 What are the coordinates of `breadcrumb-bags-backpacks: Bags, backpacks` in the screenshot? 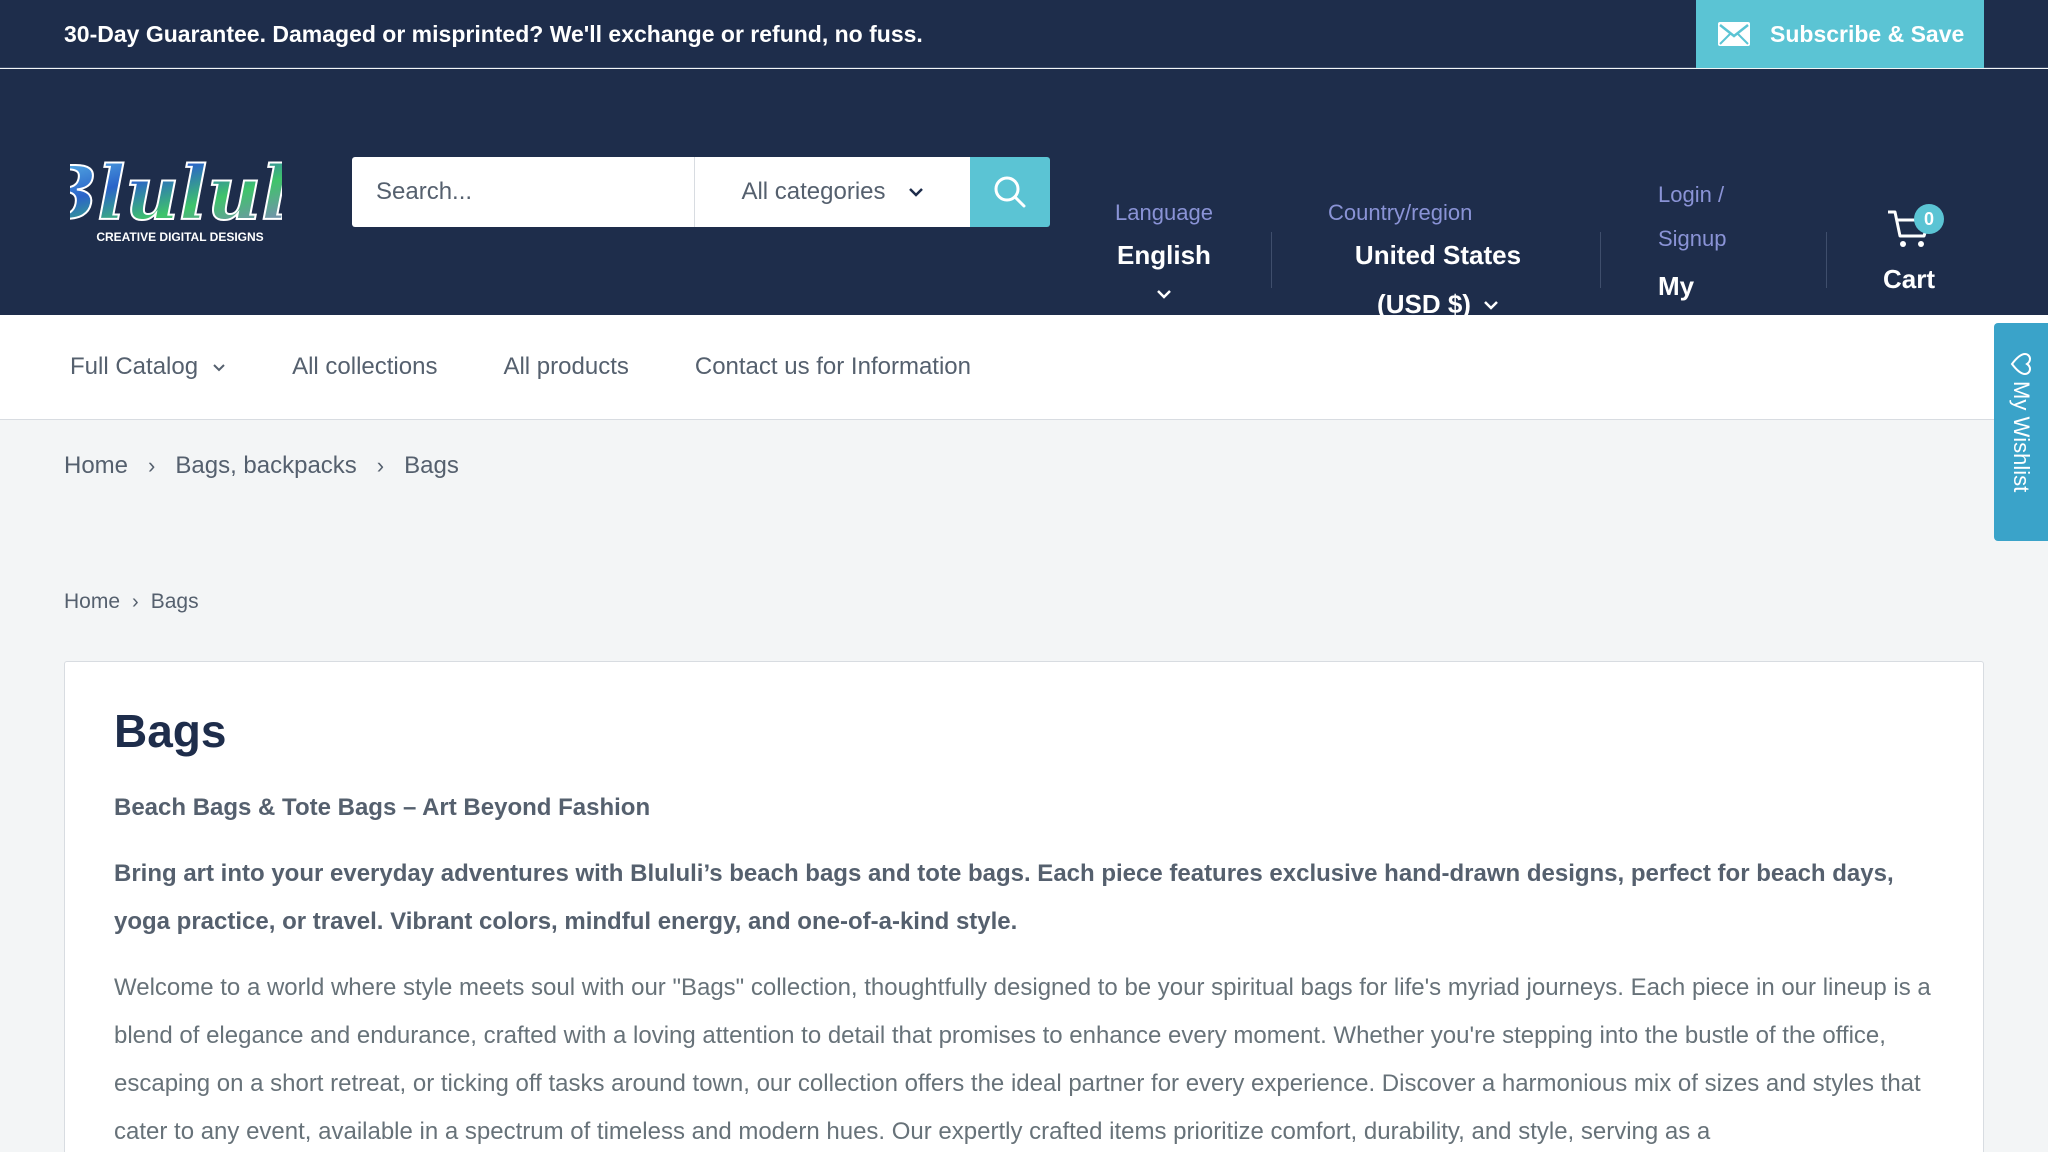 It's located at (265, 466).